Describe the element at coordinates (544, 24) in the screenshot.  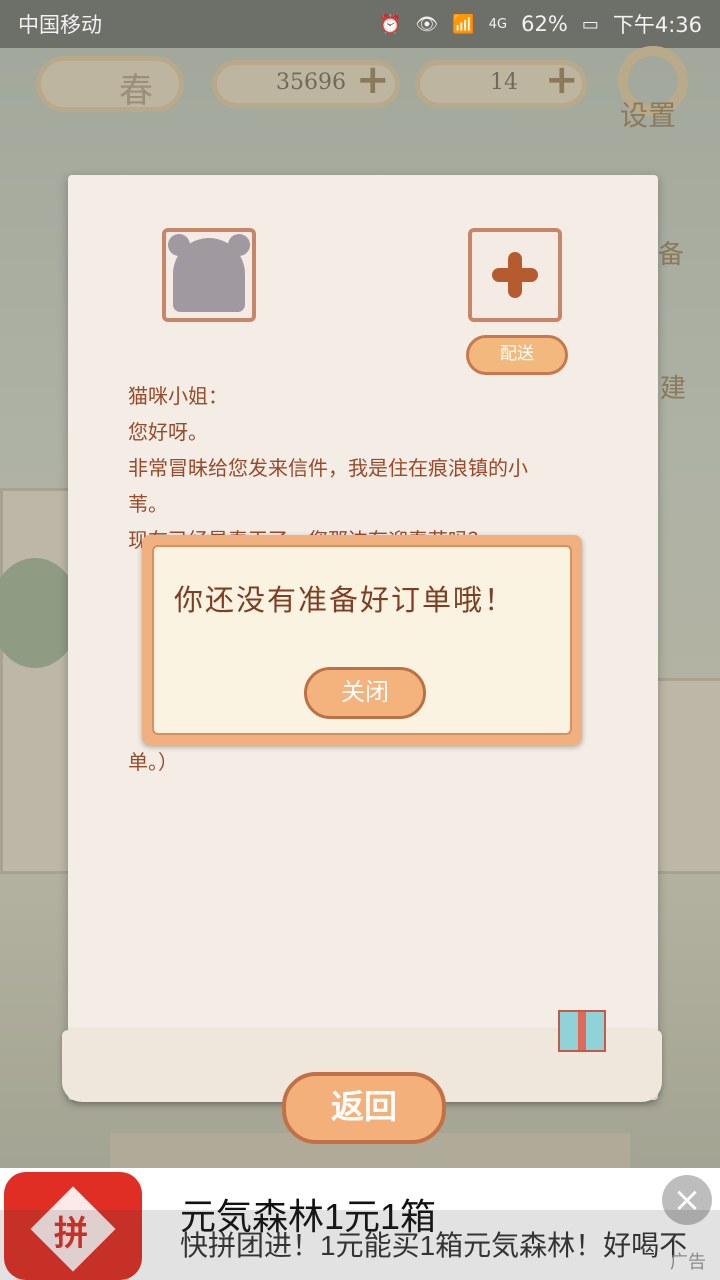
I see `battery-label: 62%` at that location.